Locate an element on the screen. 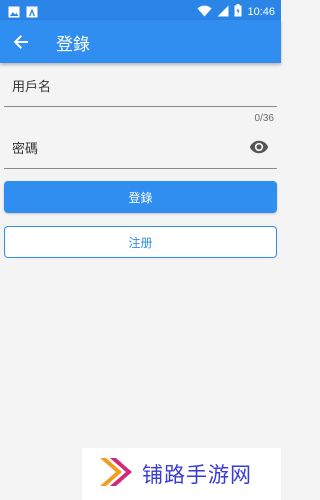 This screenshot has width=320, height=500. app-bar: 登錄 is located at coordinates (140, 41).